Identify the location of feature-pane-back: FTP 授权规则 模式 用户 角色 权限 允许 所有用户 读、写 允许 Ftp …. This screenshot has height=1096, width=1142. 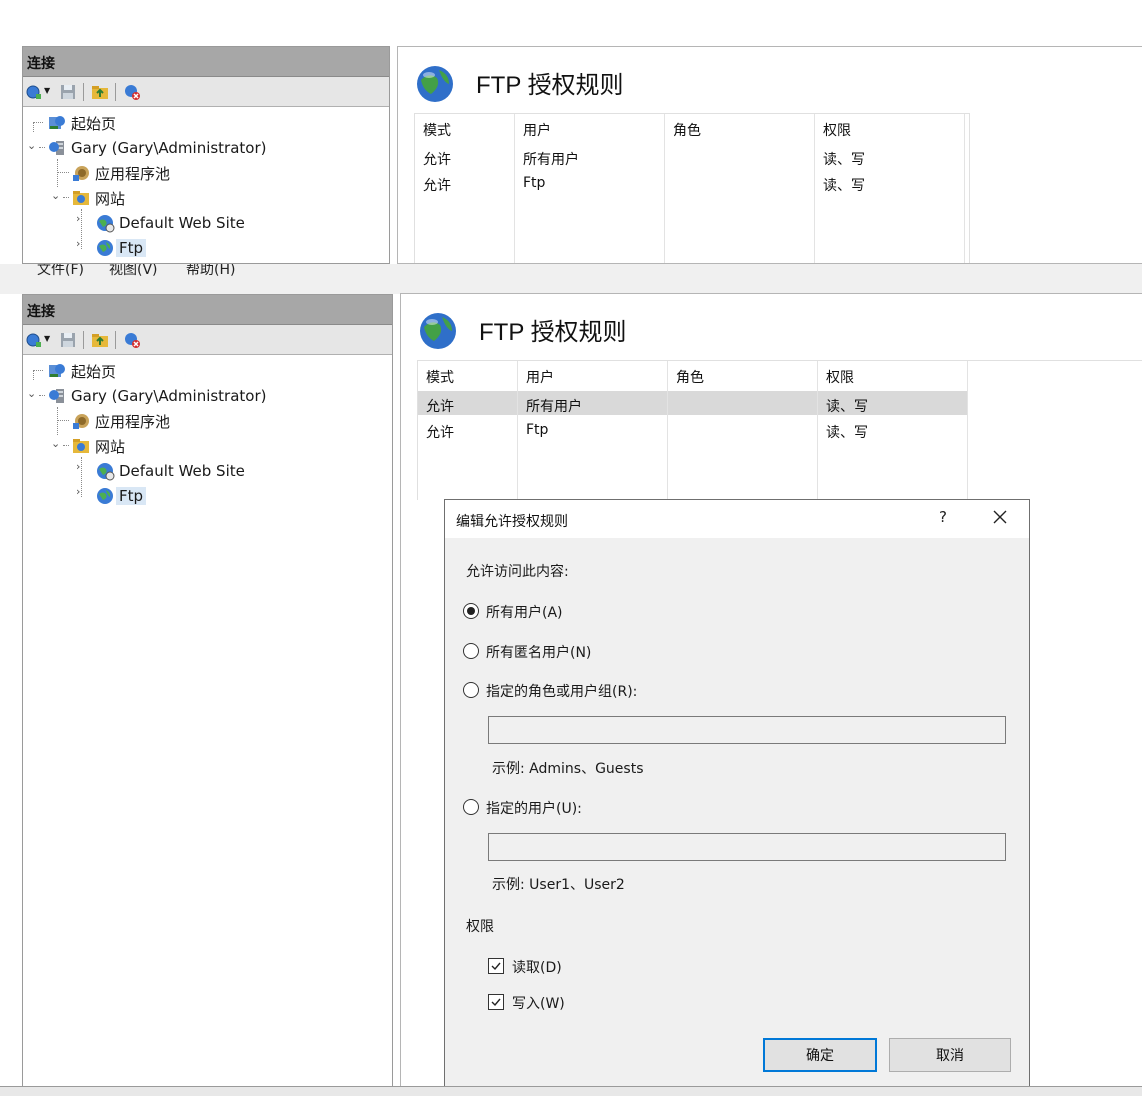
(769, 155).